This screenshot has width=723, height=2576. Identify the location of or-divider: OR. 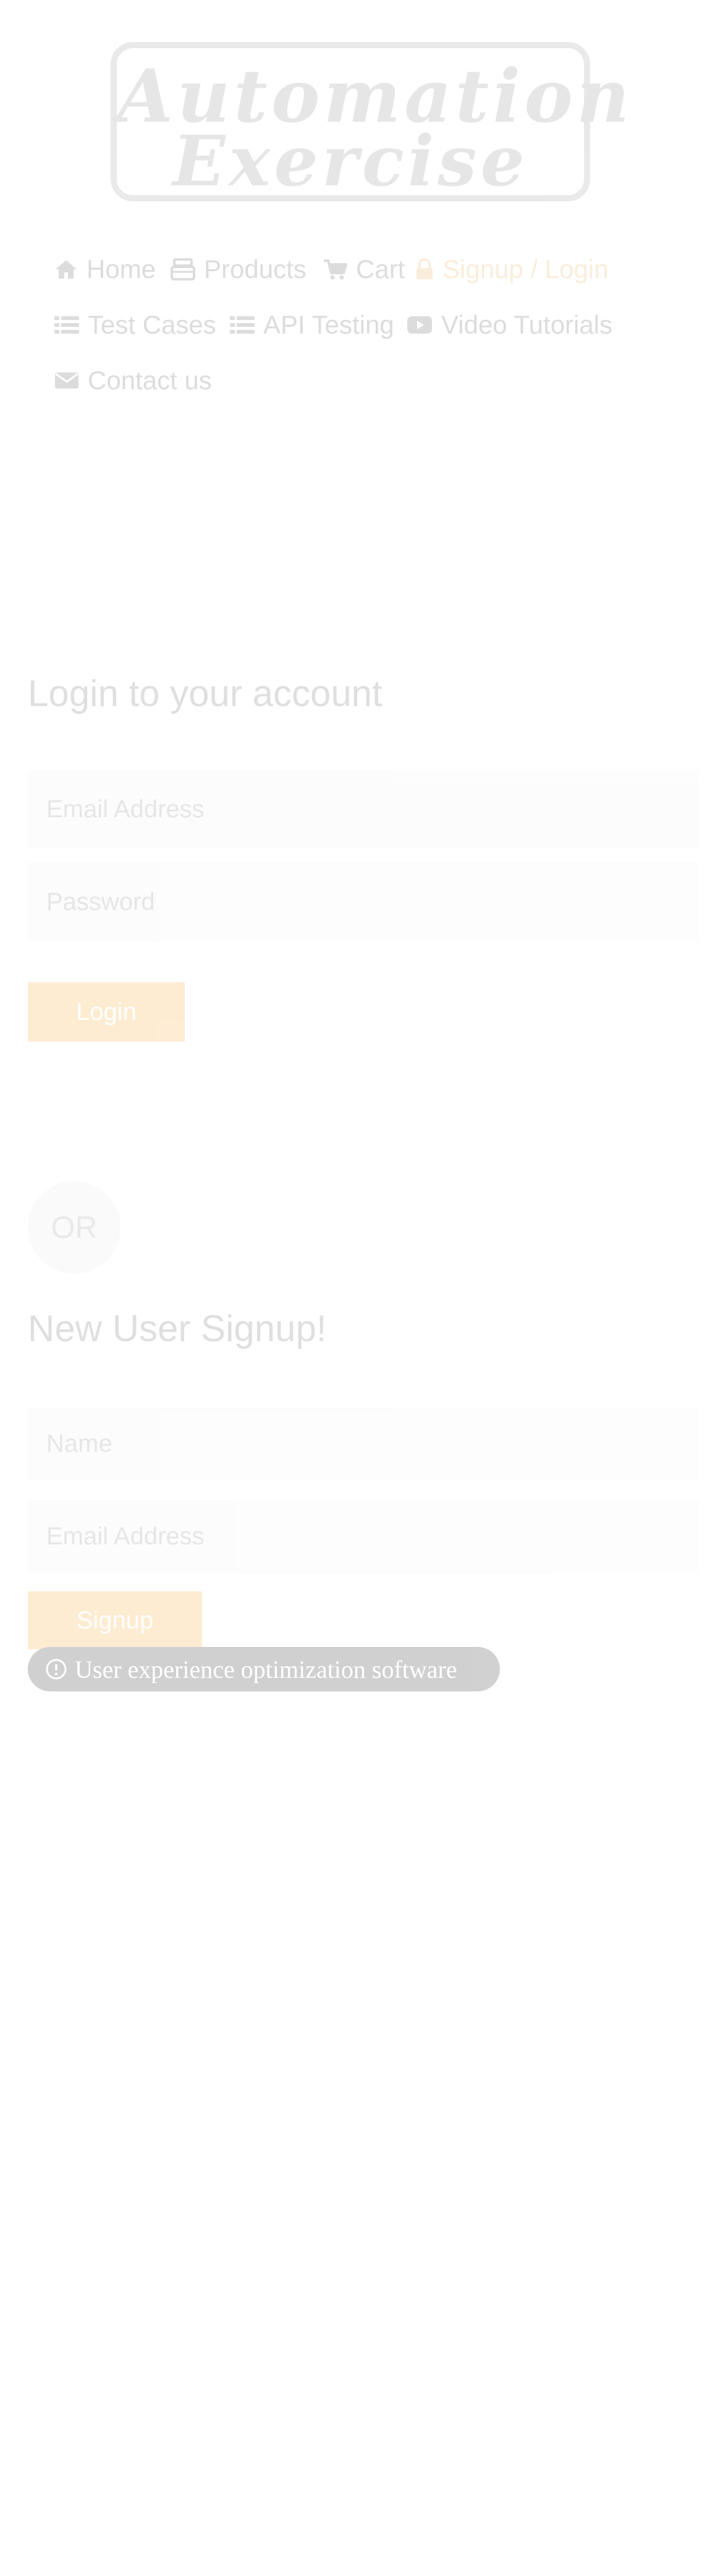
(74, 1227).